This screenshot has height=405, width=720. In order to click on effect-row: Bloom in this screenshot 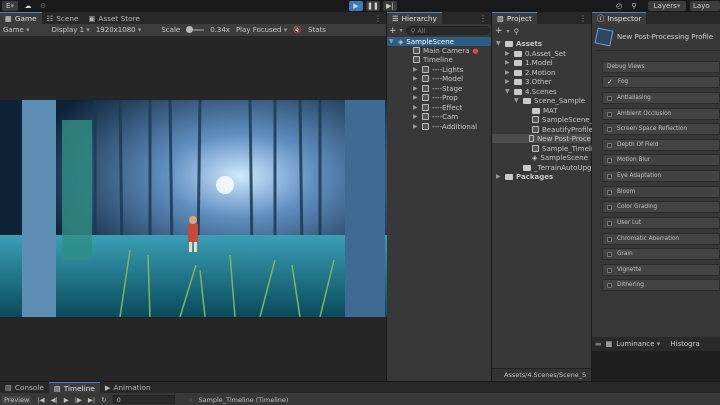, I will do `click(661, 192)`.